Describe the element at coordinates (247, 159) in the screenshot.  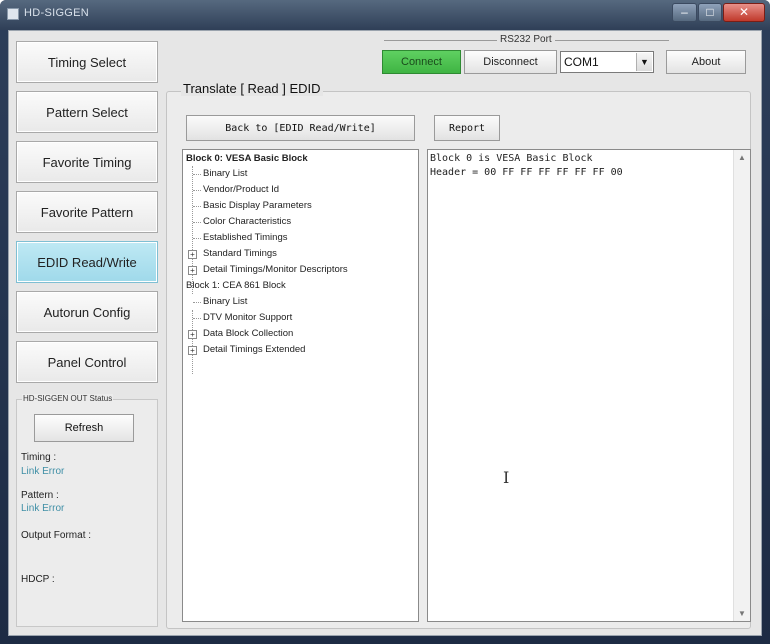
I see `tree-item-block0: Block 0: VESA Basic Block` at that location.